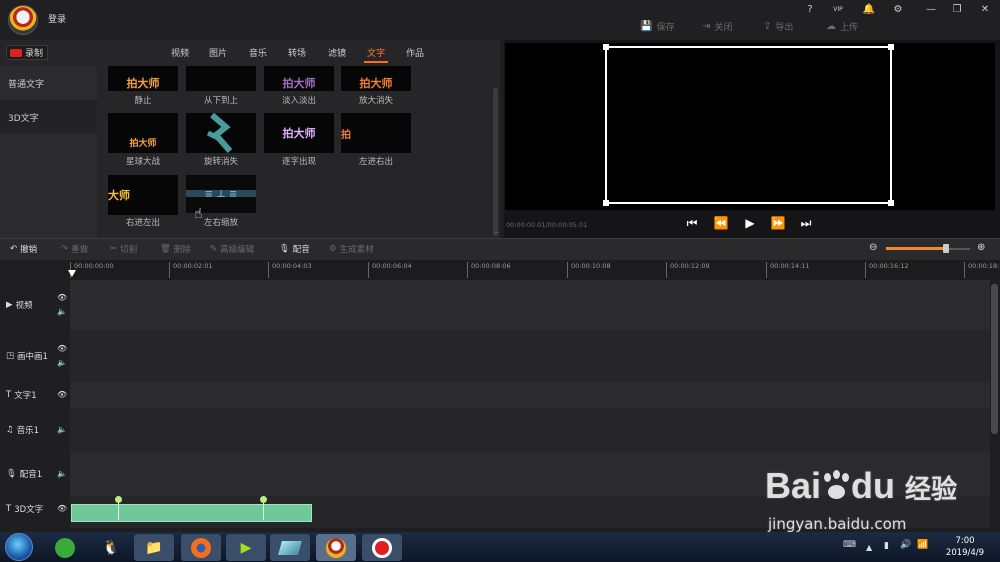 The height and width of the screenshot is (562, 1000). I want to click on keyboard-icon: ⌨, so click(849, 545).